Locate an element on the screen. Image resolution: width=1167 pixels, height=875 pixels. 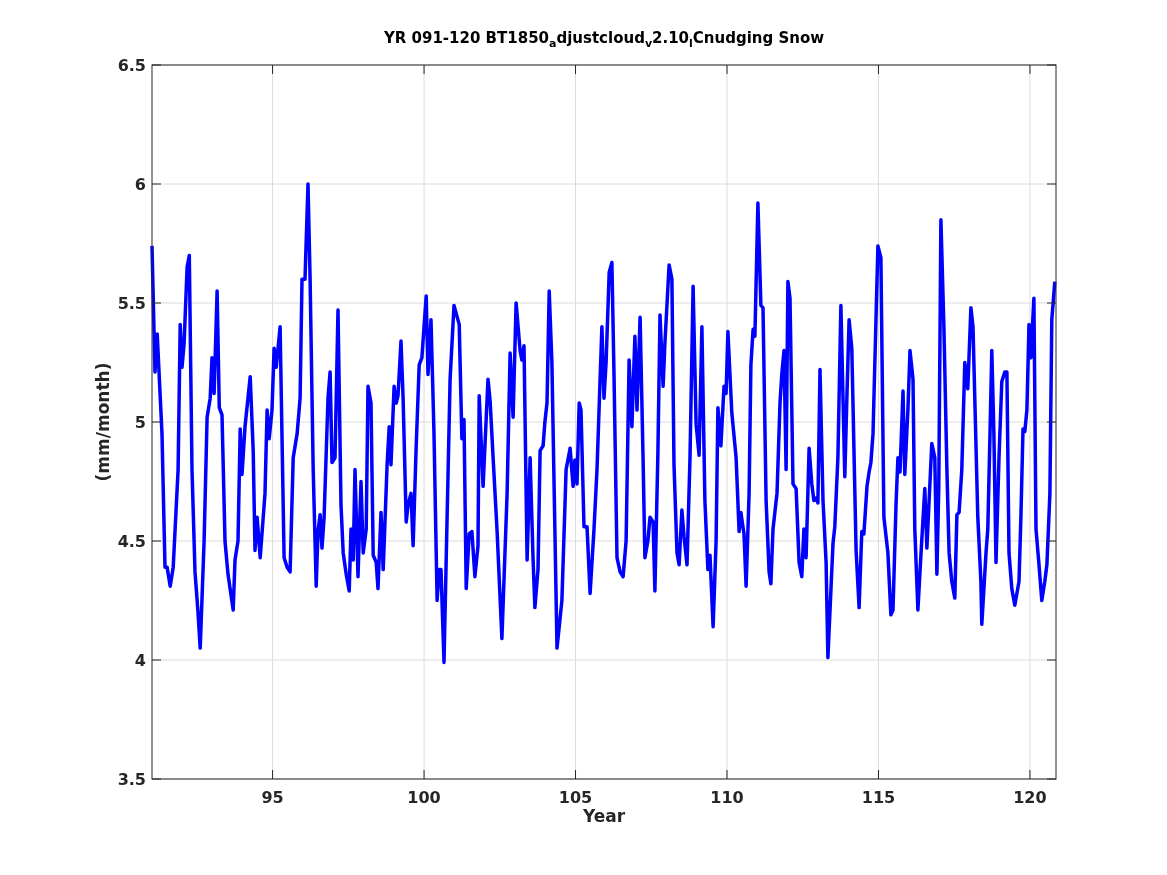
chart-title: YR 091-120 BT1850$_{a}$djustcloud$_{v}$2.10$_{l}$Cnudging Snow is located at coordinates (604, 40).